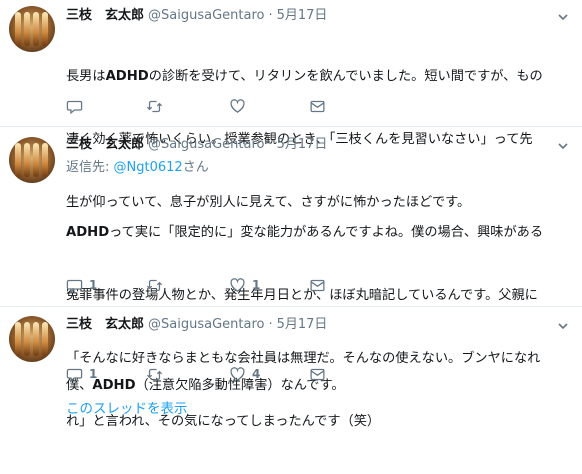 This screenshot has width=582, height=474. What do you see at coordinates (256, 374) in the screenshot?
I see `like-count: 4` at bounding box center [256, 374].